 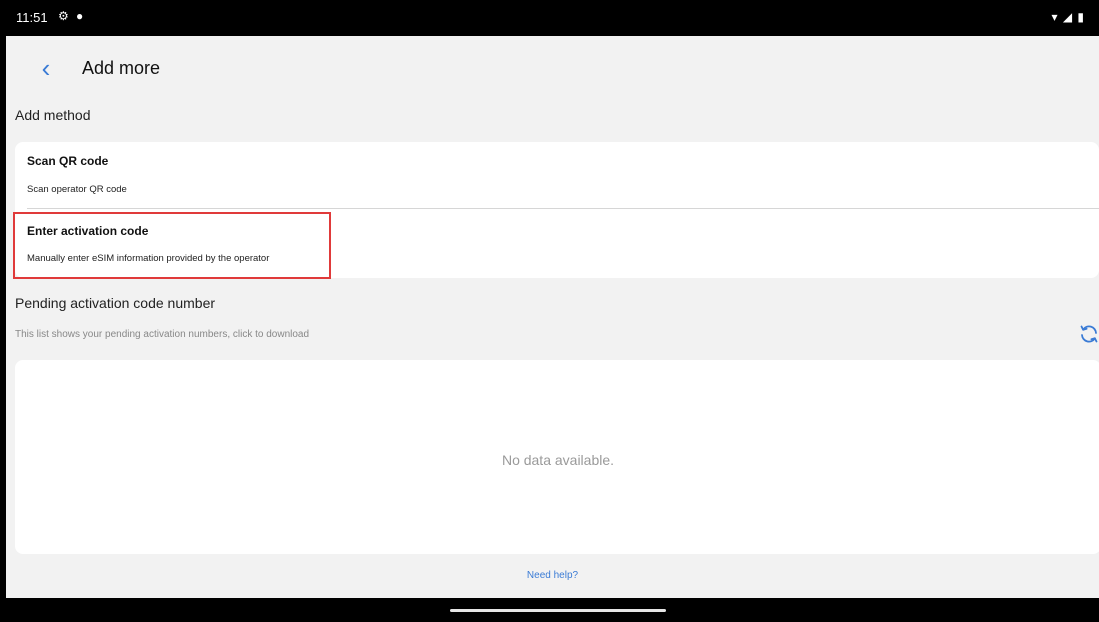 What do you see at coordinates (1088, 334) in the screenshot?
I see `refresh-icon` at bounding box center [1088, 334].